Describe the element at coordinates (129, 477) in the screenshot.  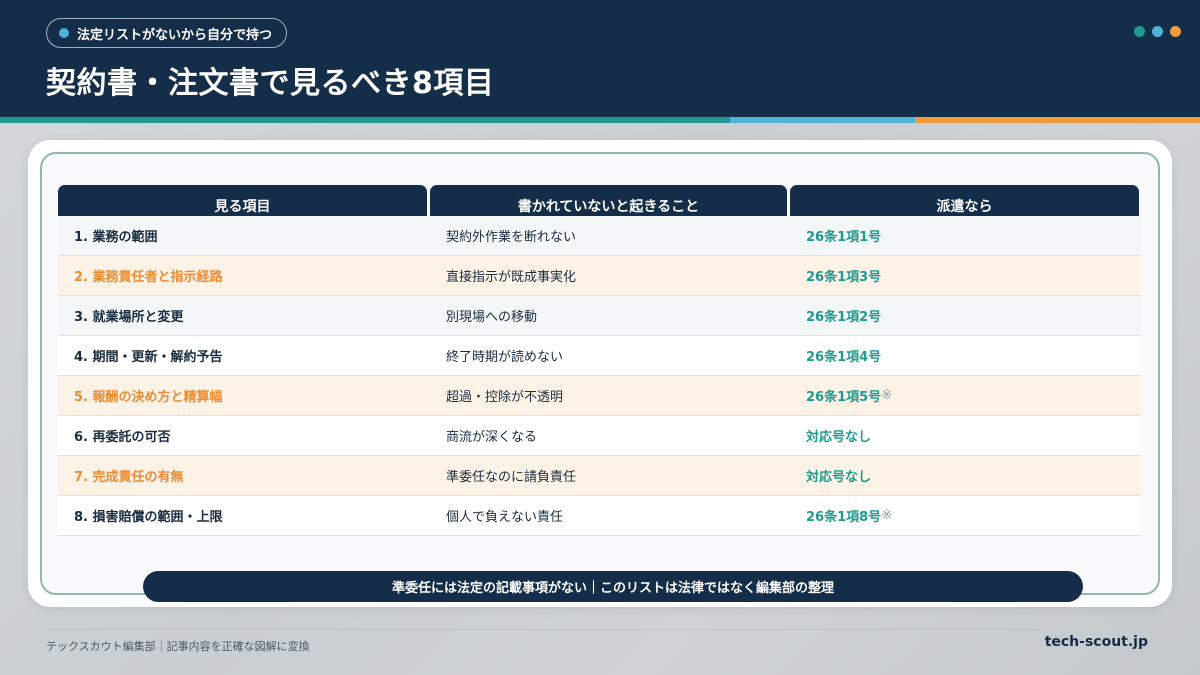
I see `item-cell: 7. 完成責任の有無` at that location.